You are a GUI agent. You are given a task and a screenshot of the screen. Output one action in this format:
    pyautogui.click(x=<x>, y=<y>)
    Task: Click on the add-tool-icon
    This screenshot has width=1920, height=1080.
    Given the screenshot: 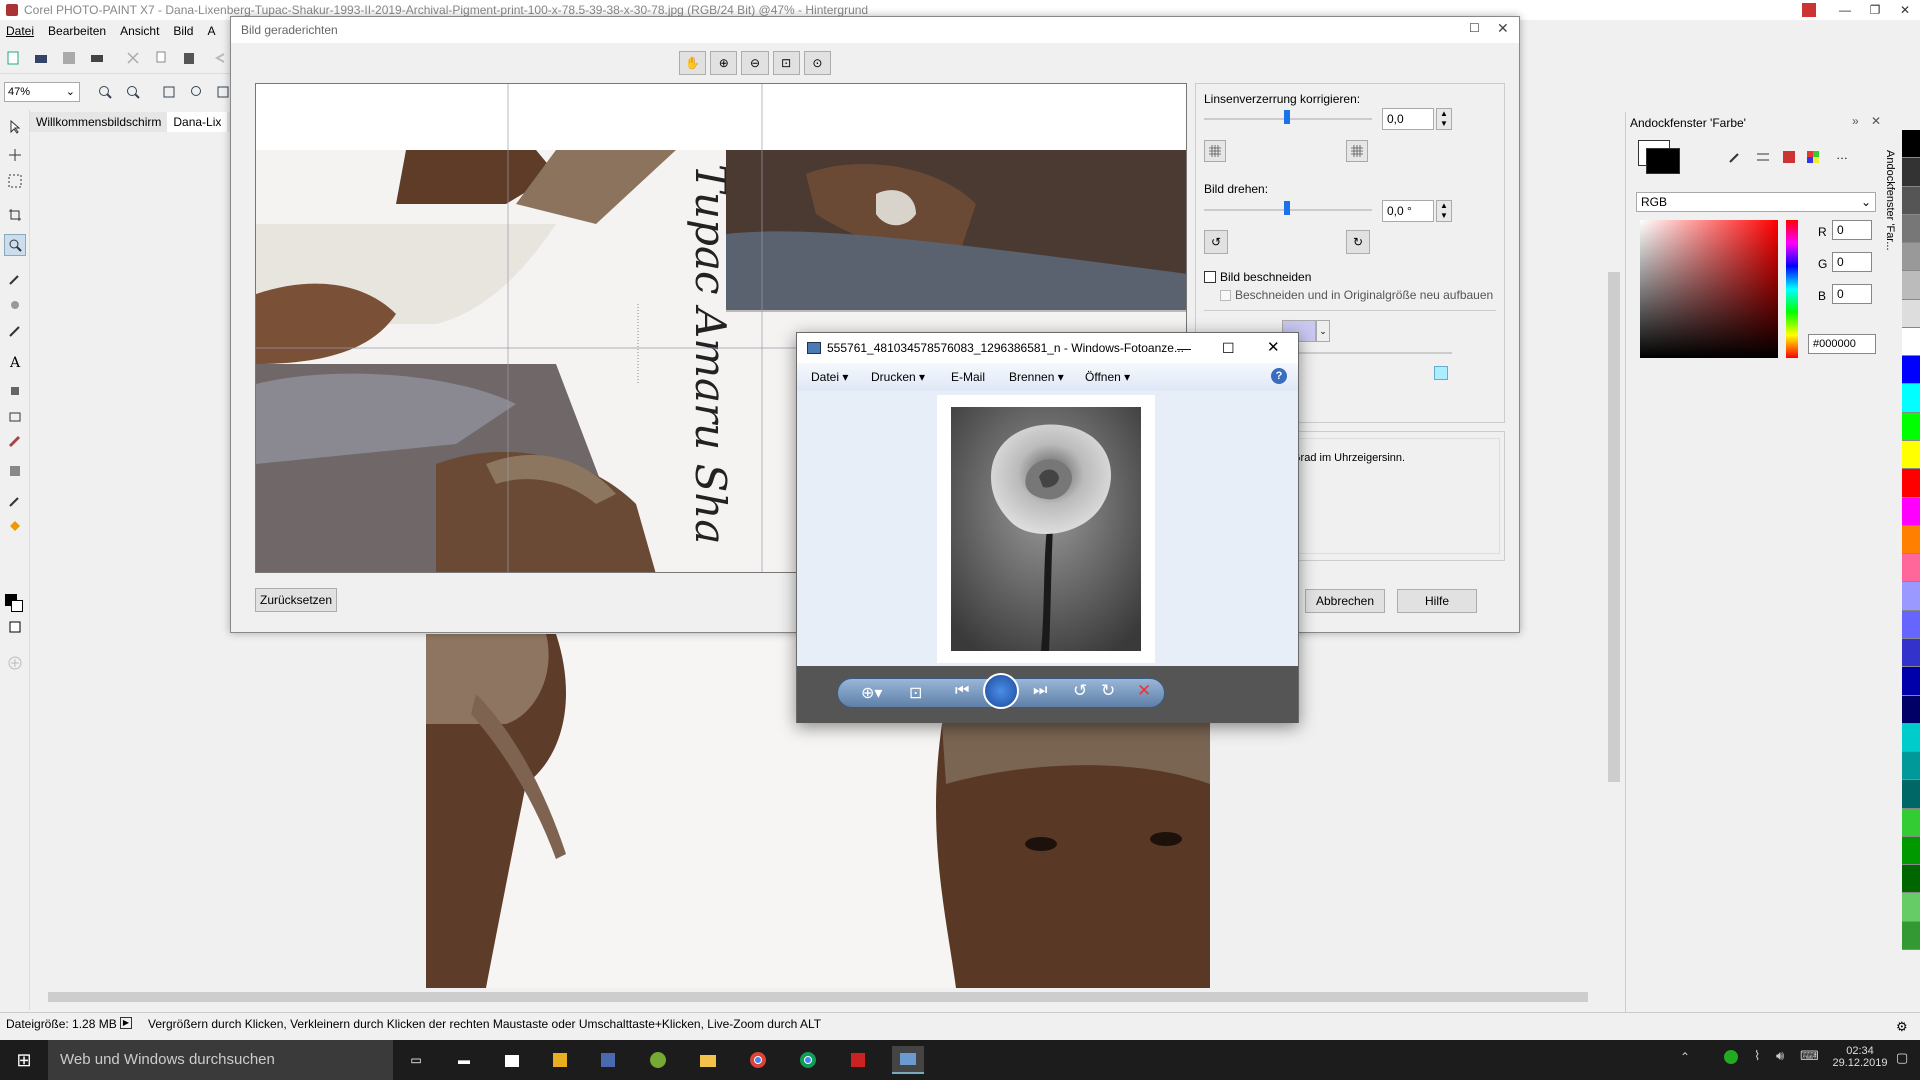 What is the action you would take?
    pyautogui.click(x=15, y=663)
    